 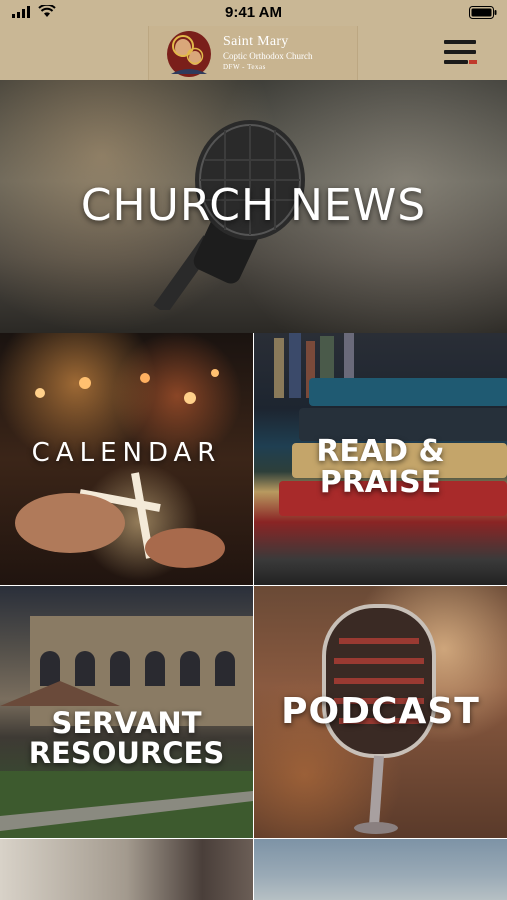 I want to click on status-bar: 9:41 AM, so click(x=253, y=13).